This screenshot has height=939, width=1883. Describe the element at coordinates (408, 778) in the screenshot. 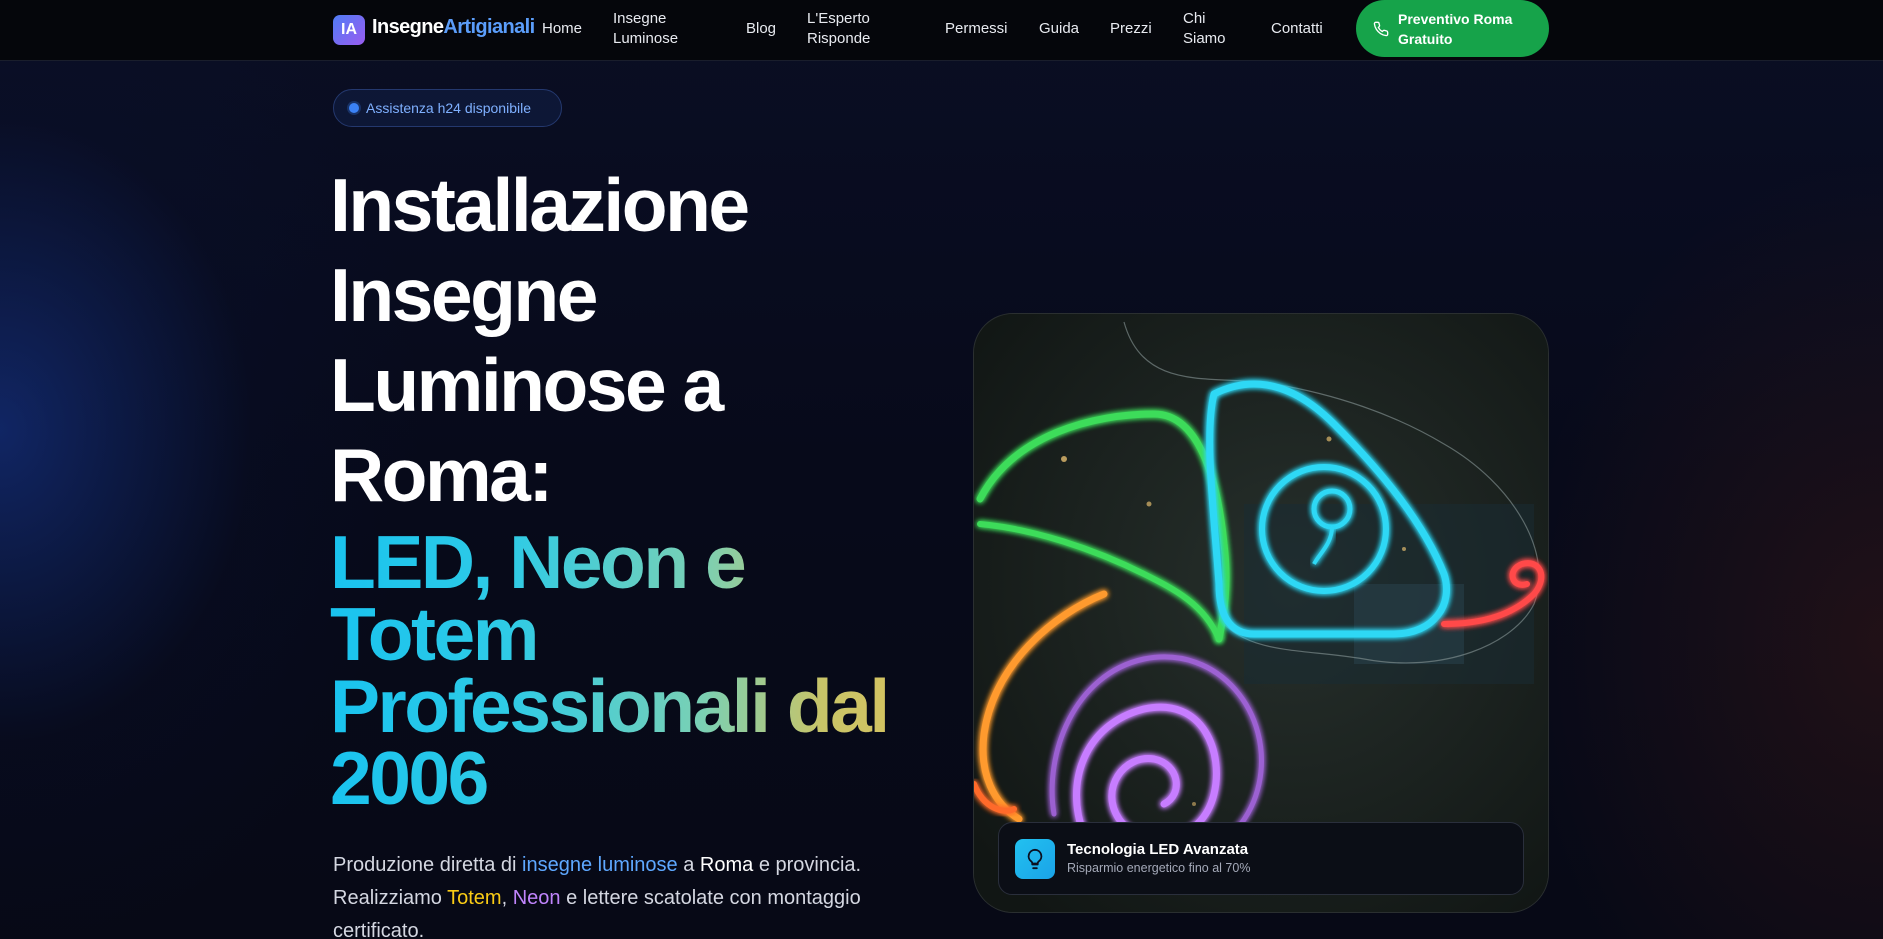

I see `hero-subtitle-line: 2006` at that location.